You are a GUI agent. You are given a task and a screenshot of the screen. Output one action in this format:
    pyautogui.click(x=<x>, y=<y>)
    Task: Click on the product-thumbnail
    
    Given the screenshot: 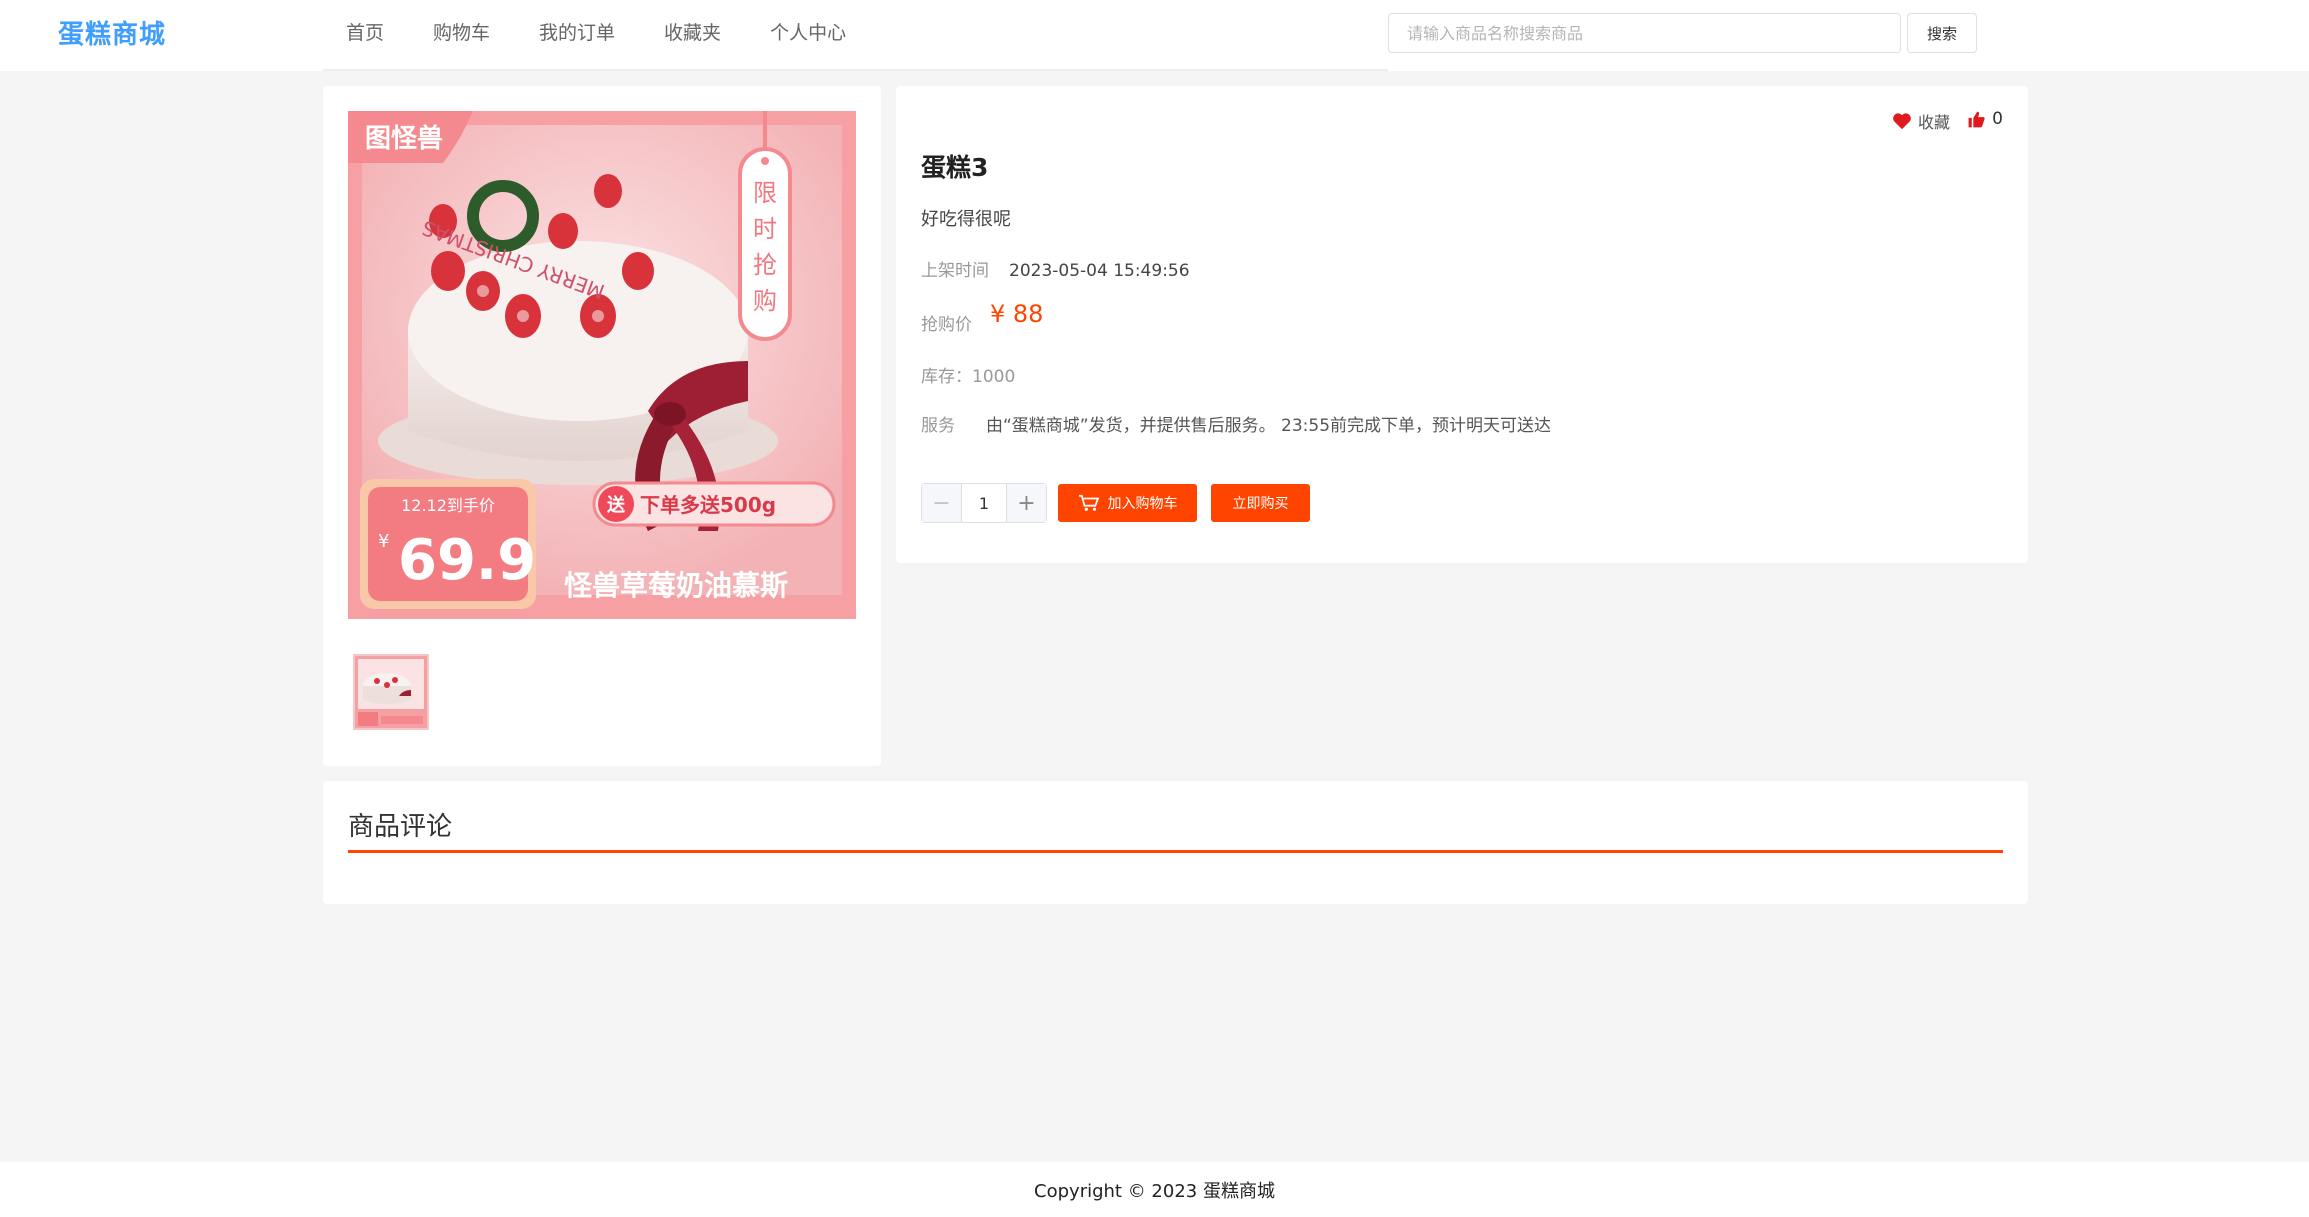 What is the action you would take?
    pyautogui.click(x=391, y=692)
    